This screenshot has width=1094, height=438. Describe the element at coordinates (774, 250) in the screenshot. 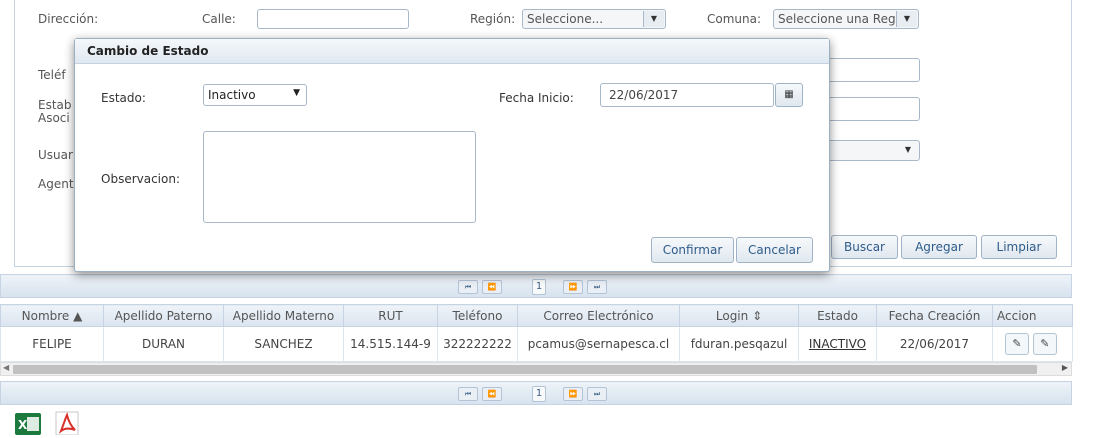

I see `cancel-button: Cancelar` at that location.